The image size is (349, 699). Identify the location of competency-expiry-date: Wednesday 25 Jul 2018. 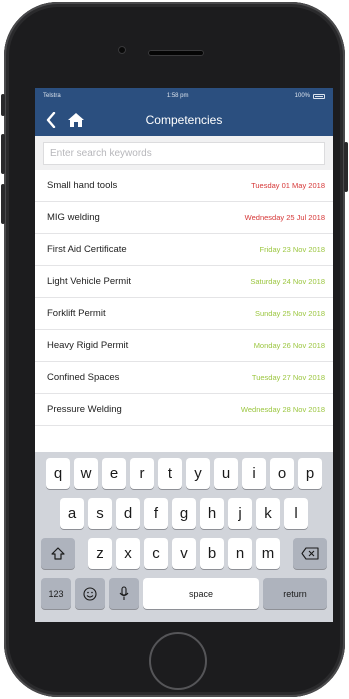
(284, 217).